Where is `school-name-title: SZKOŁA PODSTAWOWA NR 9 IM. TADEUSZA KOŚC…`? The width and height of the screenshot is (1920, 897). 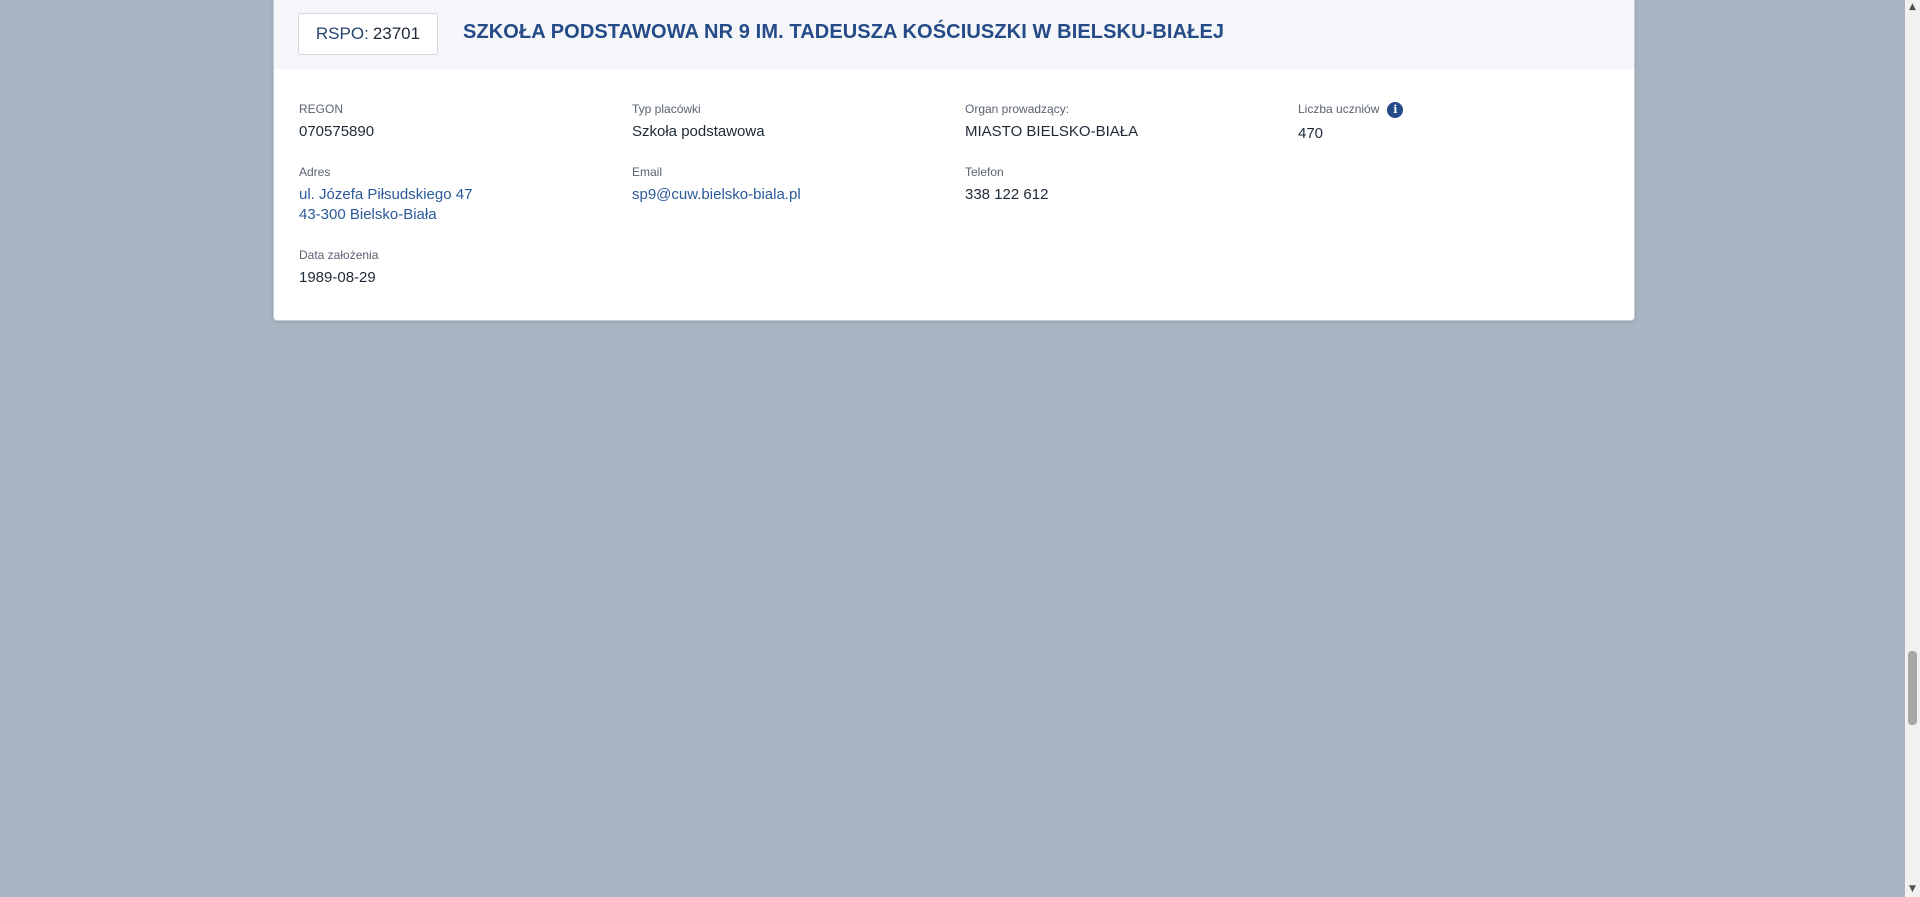
school-name-title: SZKOŁA PODSTAWOWA NR 9 IM. TADEUSZA KOŚC… is located at coordinates (844, 32).